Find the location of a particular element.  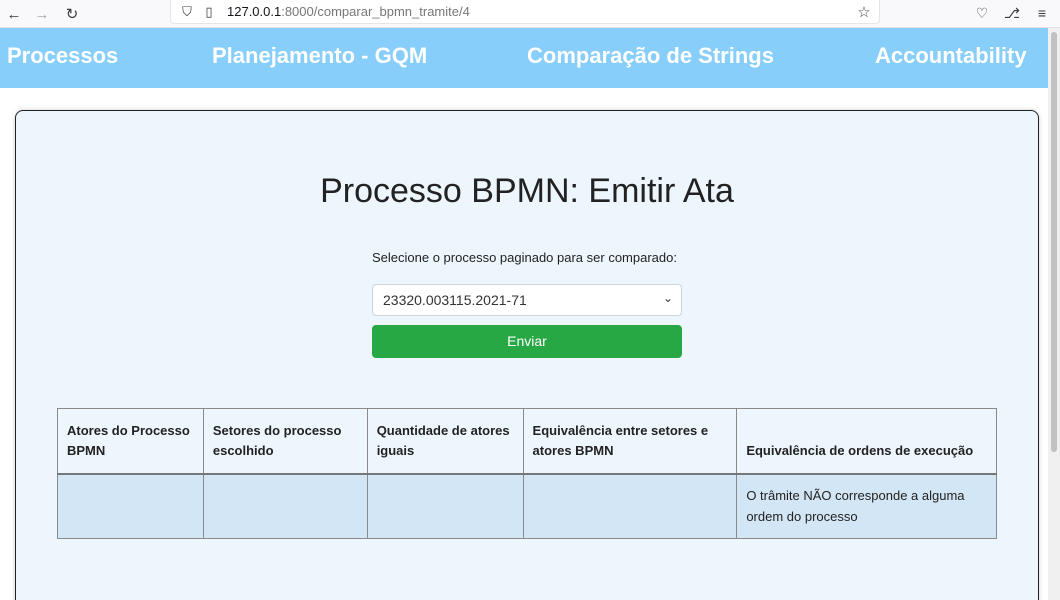

header-atores-bpmn: Atores do Processo BPMN is located at coordinates (130, 441).